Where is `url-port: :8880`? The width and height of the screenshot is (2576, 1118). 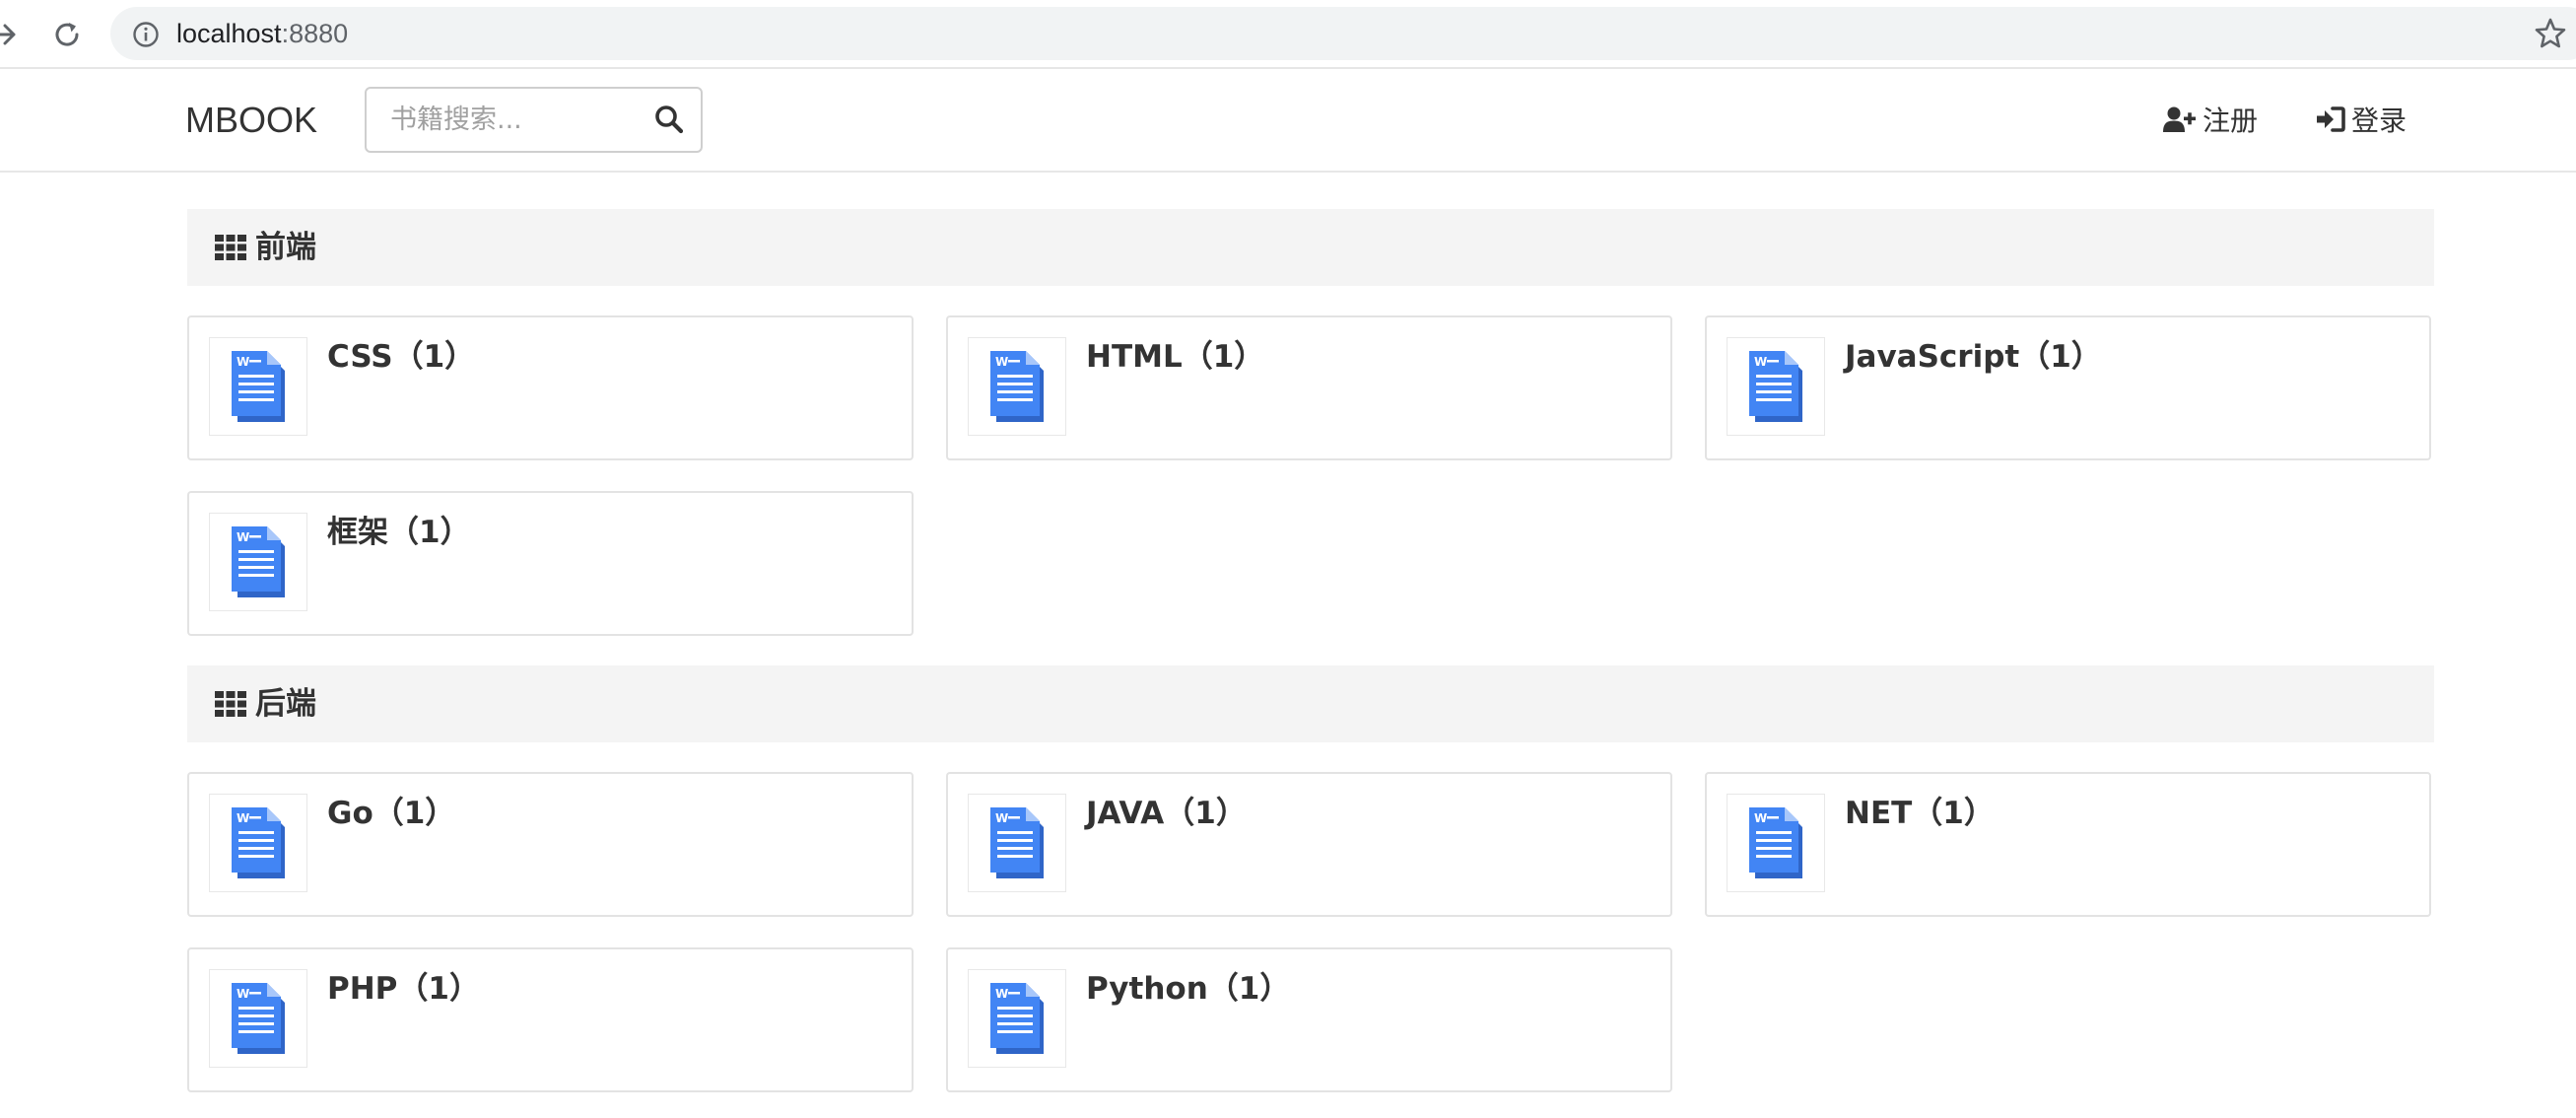
url-port: :8880 is located at coordinates (315, 34).